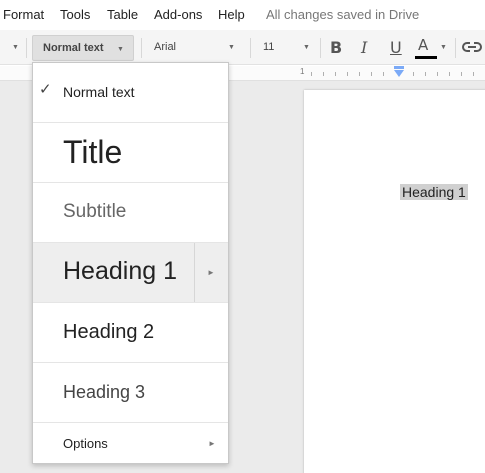  What do you see at coordinates (231, 14) in the screenshot?
I see `menu-help: Help` at bounding box center [231, 14].